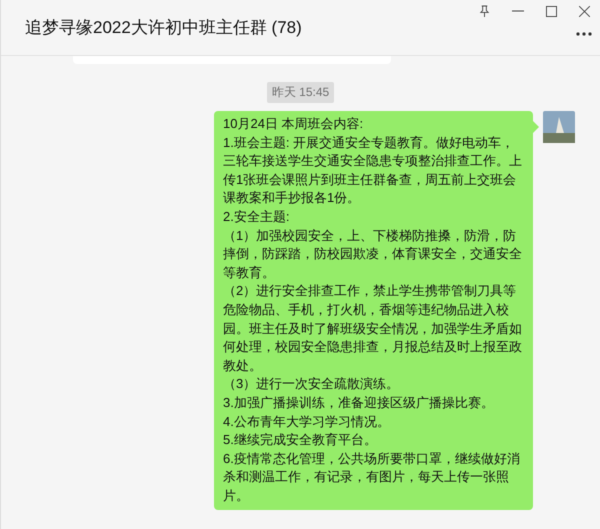 This screenshot has height=529, width=600. Describe the element at coordinates (373, 328) in the screenshot. I see `message-text: （2）进行安全排查工作，禁止学生携带管制刀具等危险物品、手机，打火机，香烟等违纪物品进入校园。班主任及时了解班级安全情况，加强学生矛盾如何处理，校园安全隐患排查，月报总结及时上报至政教处。` at that location.